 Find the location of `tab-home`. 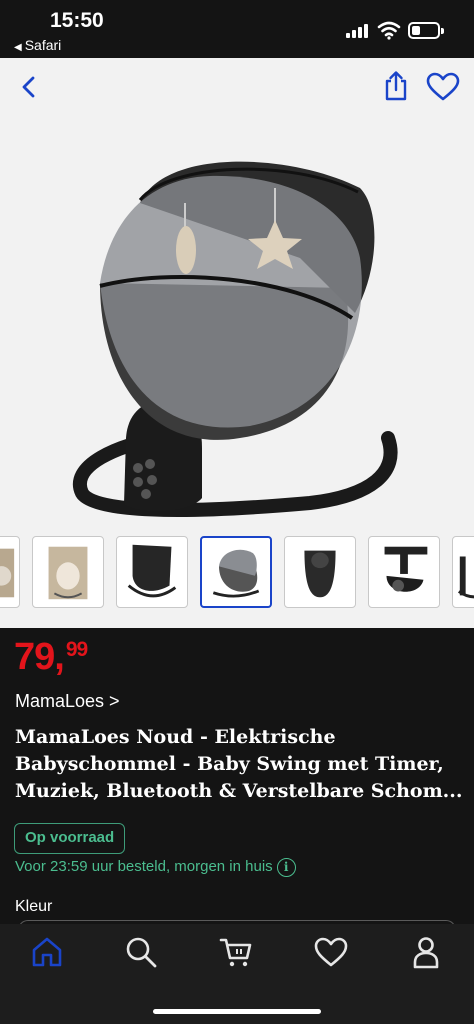

tab-home is located at coordinates (47, 952).